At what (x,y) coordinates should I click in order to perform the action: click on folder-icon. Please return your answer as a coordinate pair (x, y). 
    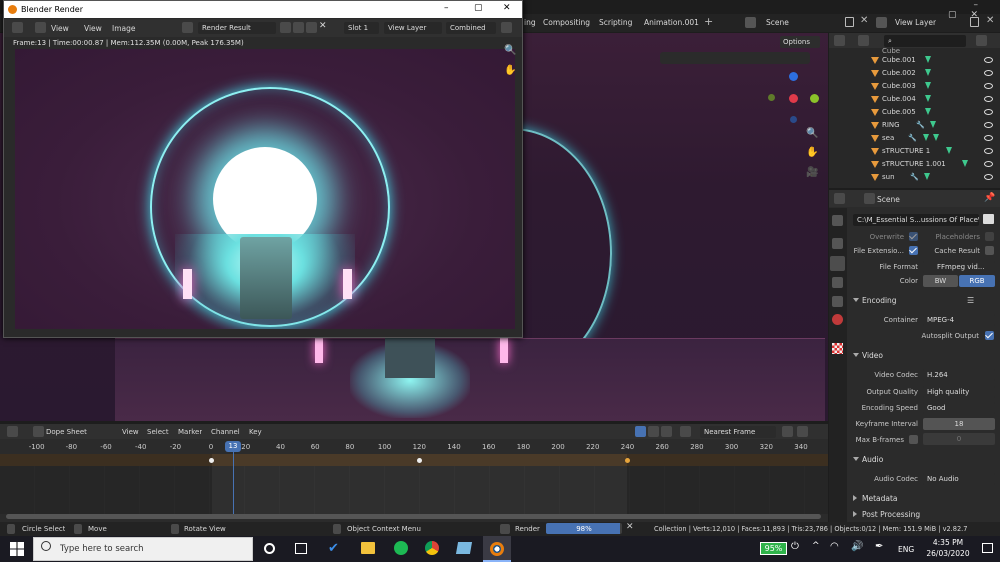
    Looking at the image, I should click on (988, 219).